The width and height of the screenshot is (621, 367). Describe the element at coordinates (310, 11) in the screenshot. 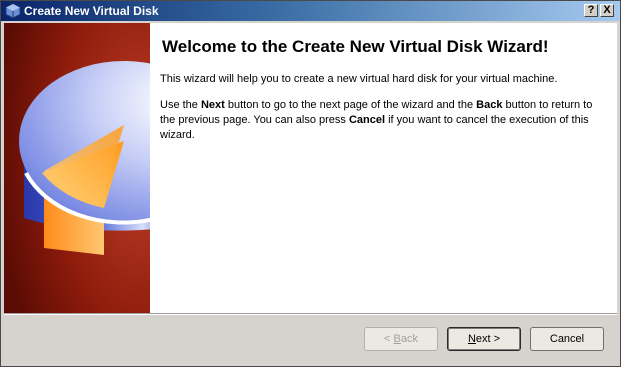

I see `title-bar: Create New Virtual Disk ? X` at that location.